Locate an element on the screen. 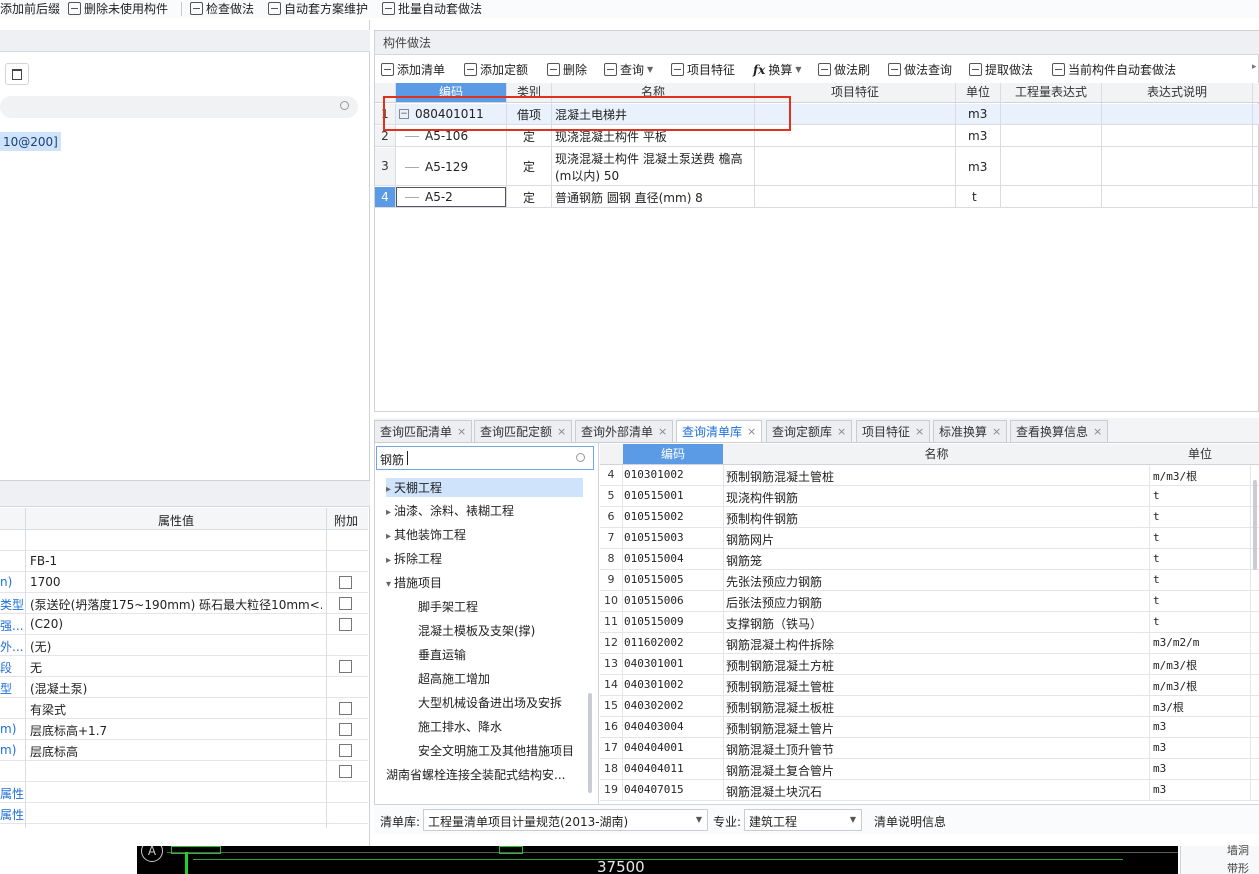  library-row: 8 010515004 钢筋笼 t is located at coordinates (929, 559).